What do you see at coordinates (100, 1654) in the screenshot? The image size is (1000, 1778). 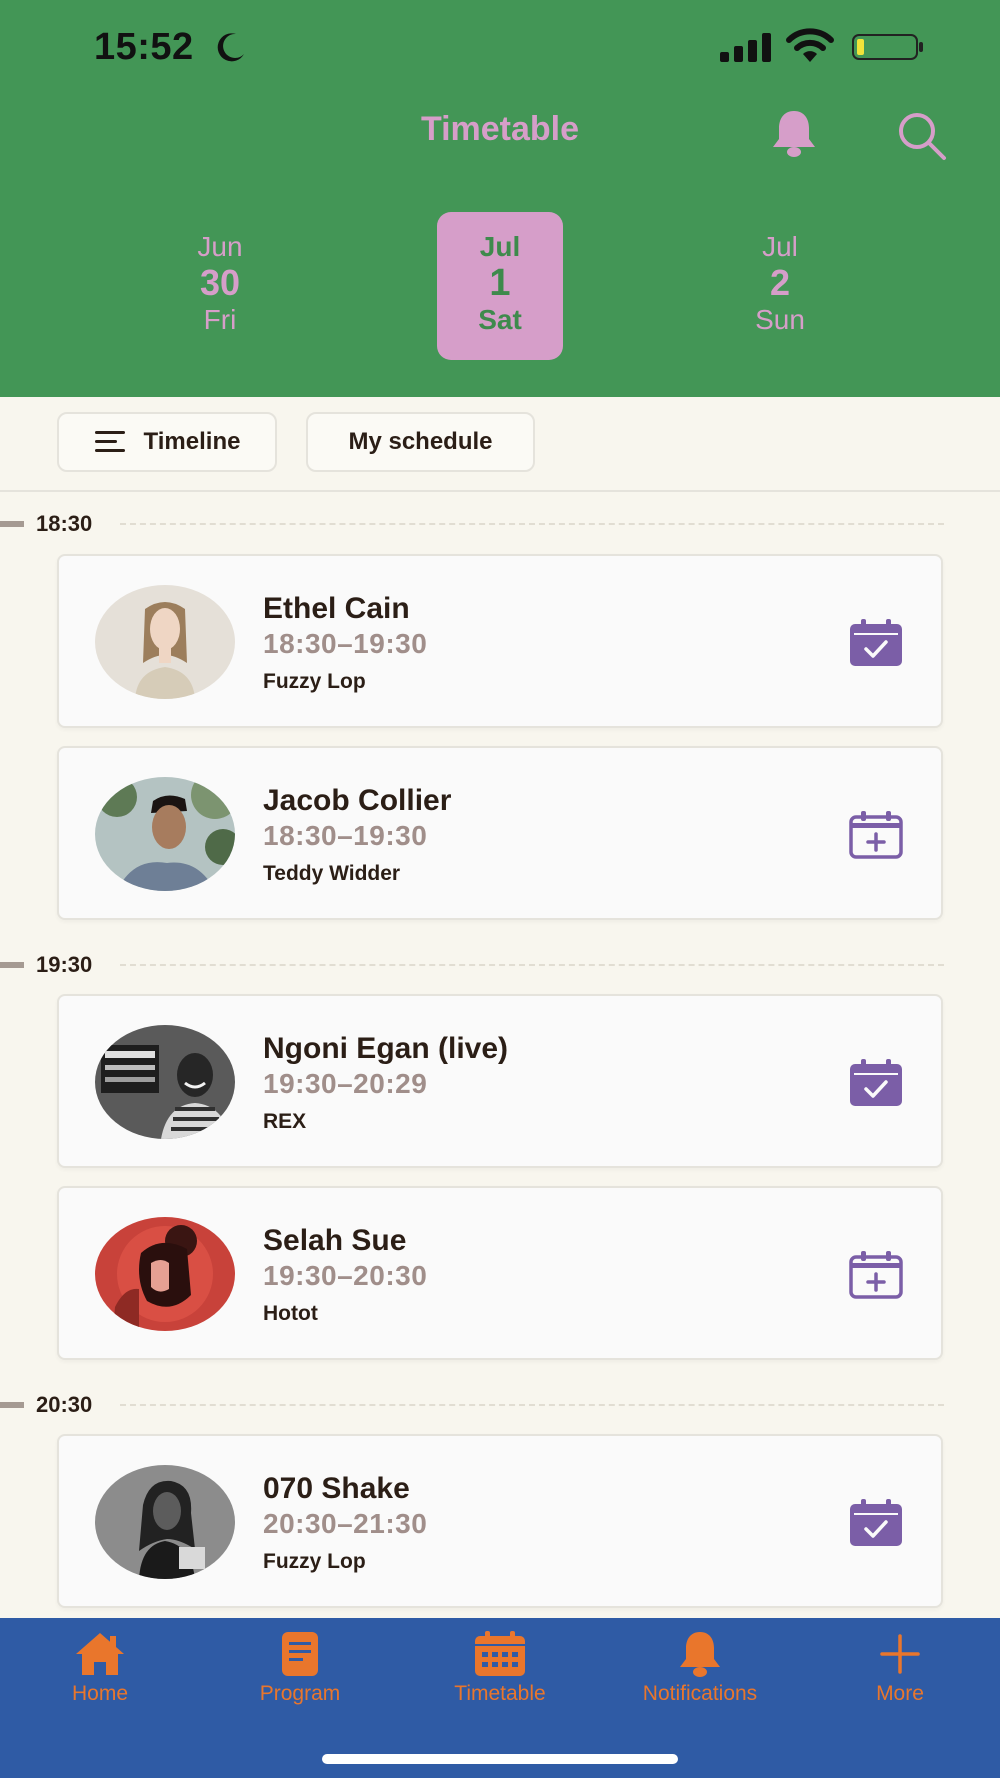 I see `home-icon` at bounding box center [100, 1654].